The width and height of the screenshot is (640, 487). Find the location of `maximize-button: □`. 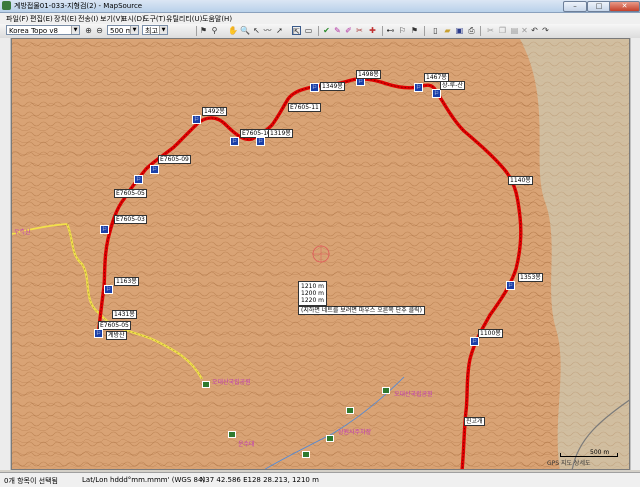

maximize-button: □ is located at coordinates (599, 6).